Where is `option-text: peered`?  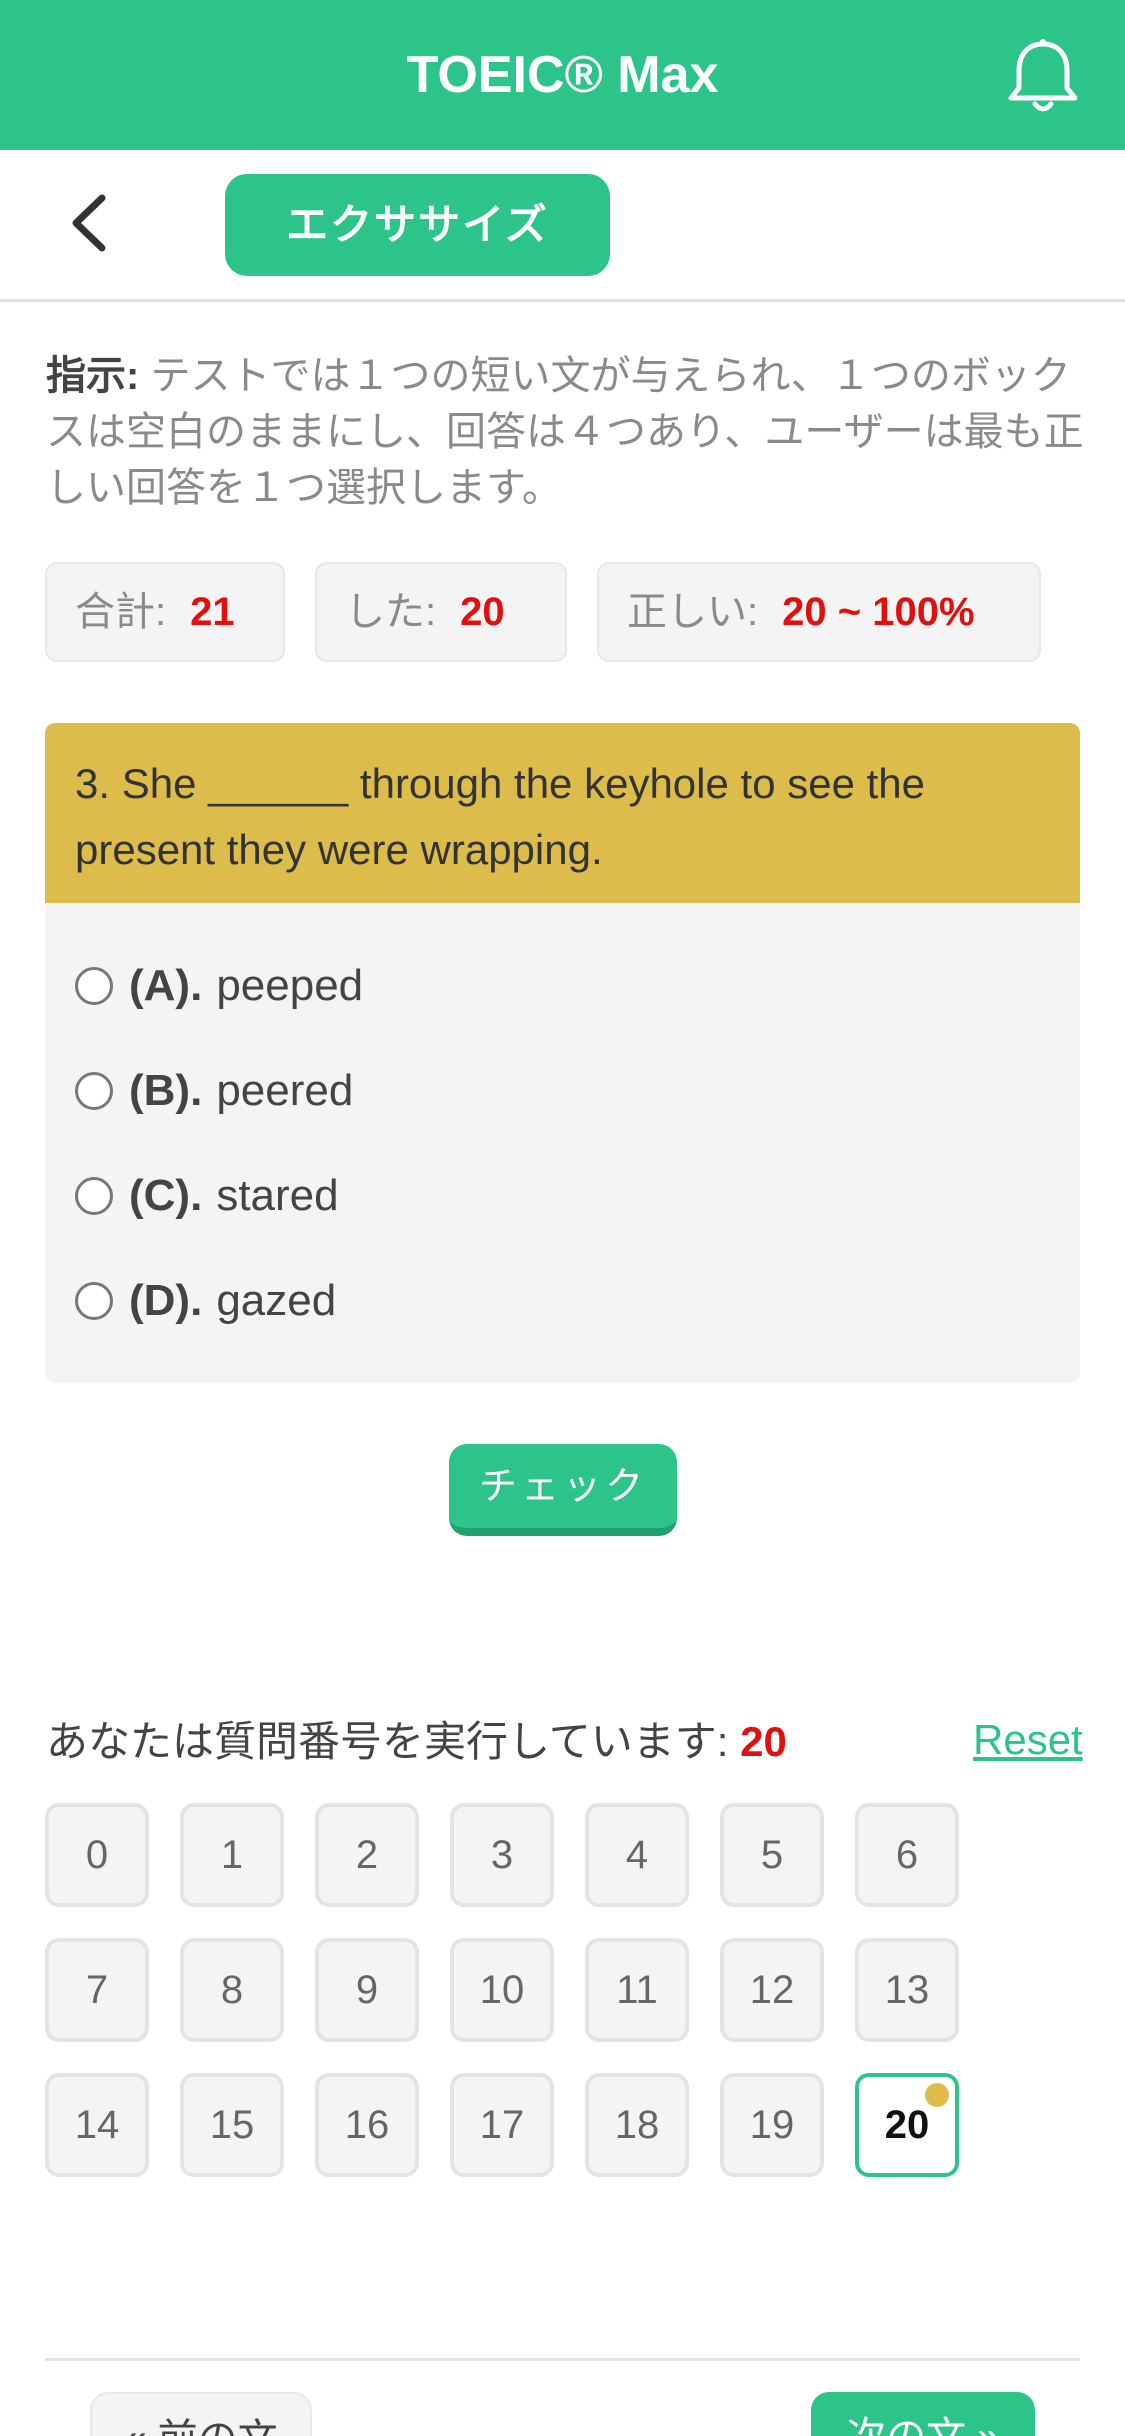
option-text: peered is located at coordinates (285, 1090).